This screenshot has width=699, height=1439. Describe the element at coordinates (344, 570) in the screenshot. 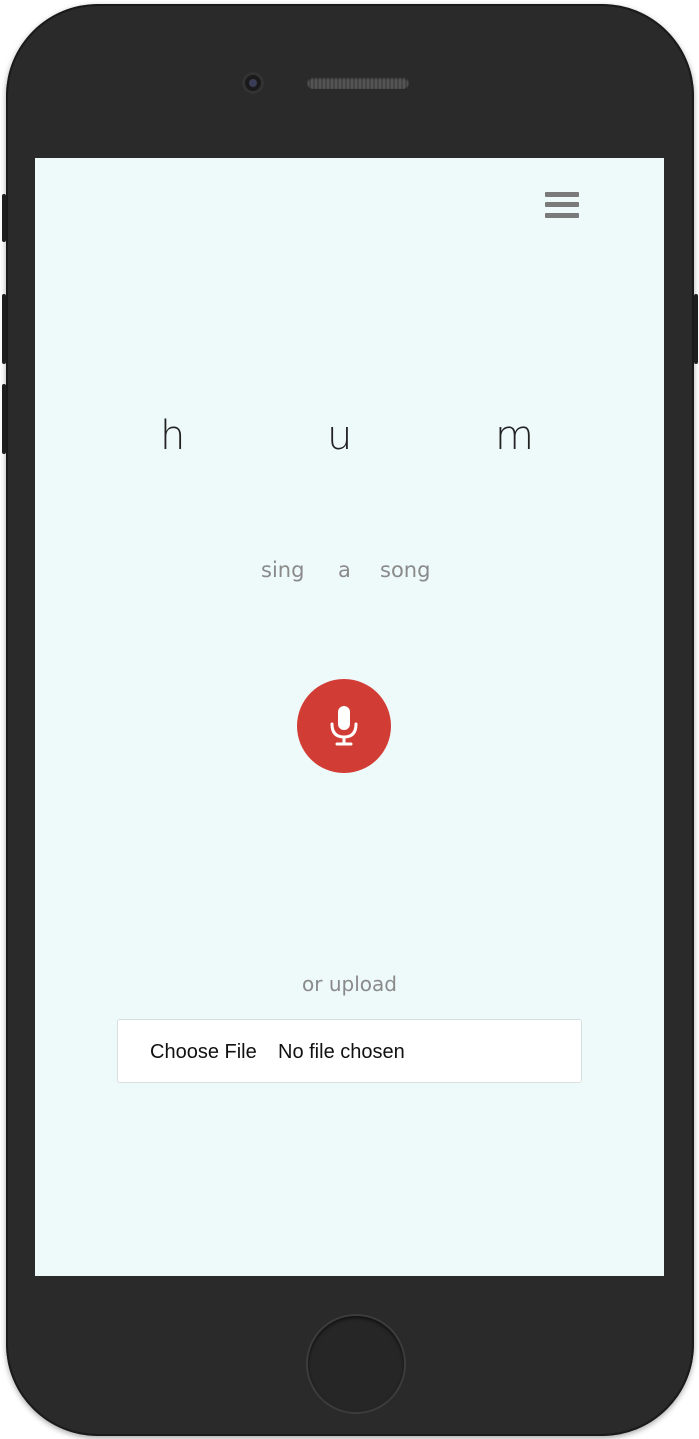

I see `tagline-word-a: a` at that location.